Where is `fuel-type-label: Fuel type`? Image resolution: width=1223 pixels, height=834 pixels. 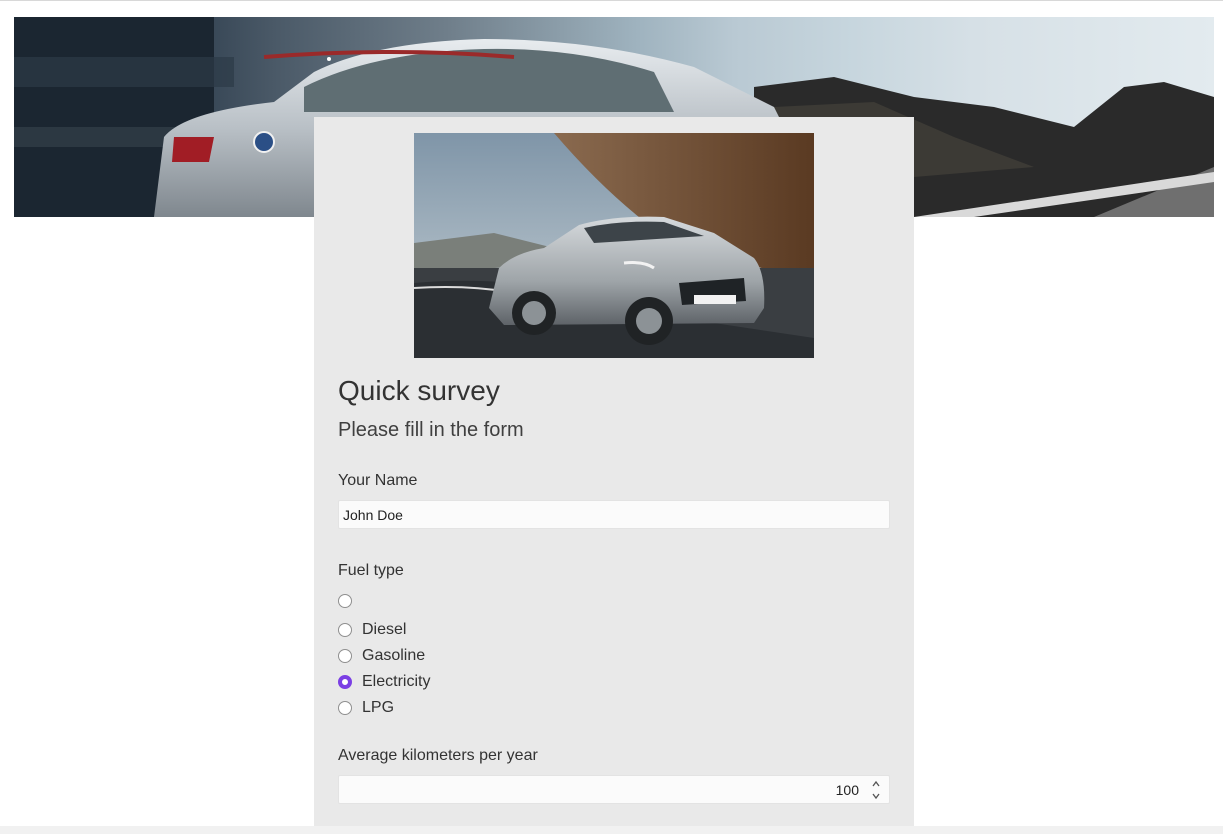 fuel-type-label: Fuel type is located at coordinates (371, 570).